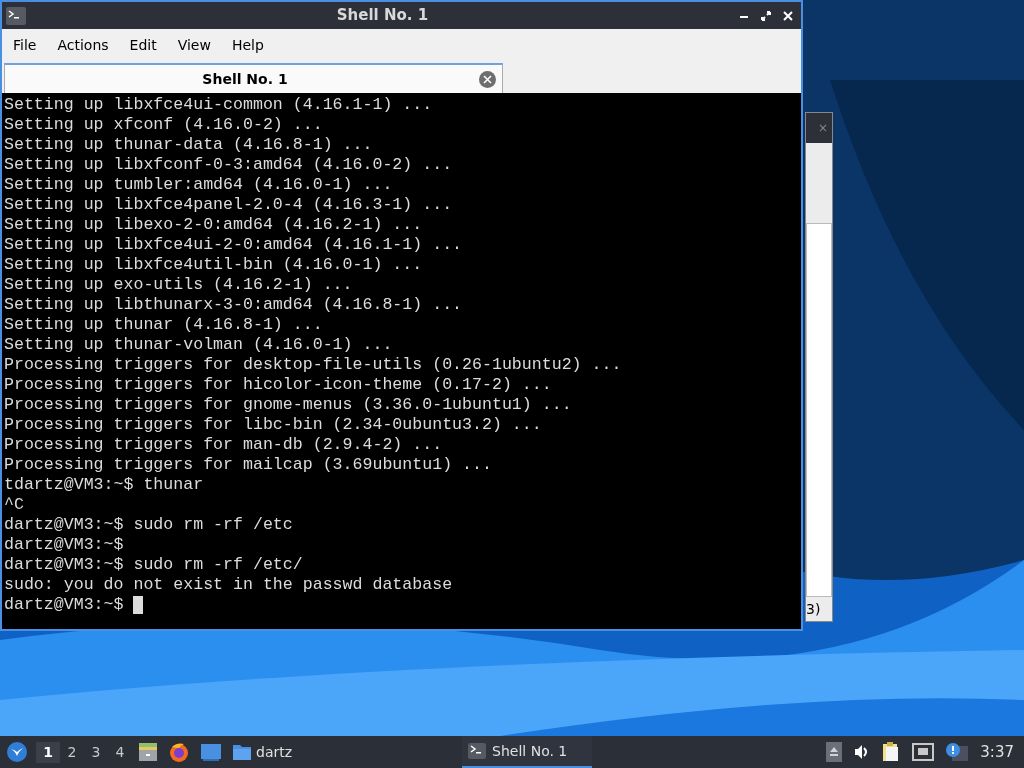  Describe the element at coordinates (83, 45) in the screenshot. I see `menu-item: Actions` at that location.